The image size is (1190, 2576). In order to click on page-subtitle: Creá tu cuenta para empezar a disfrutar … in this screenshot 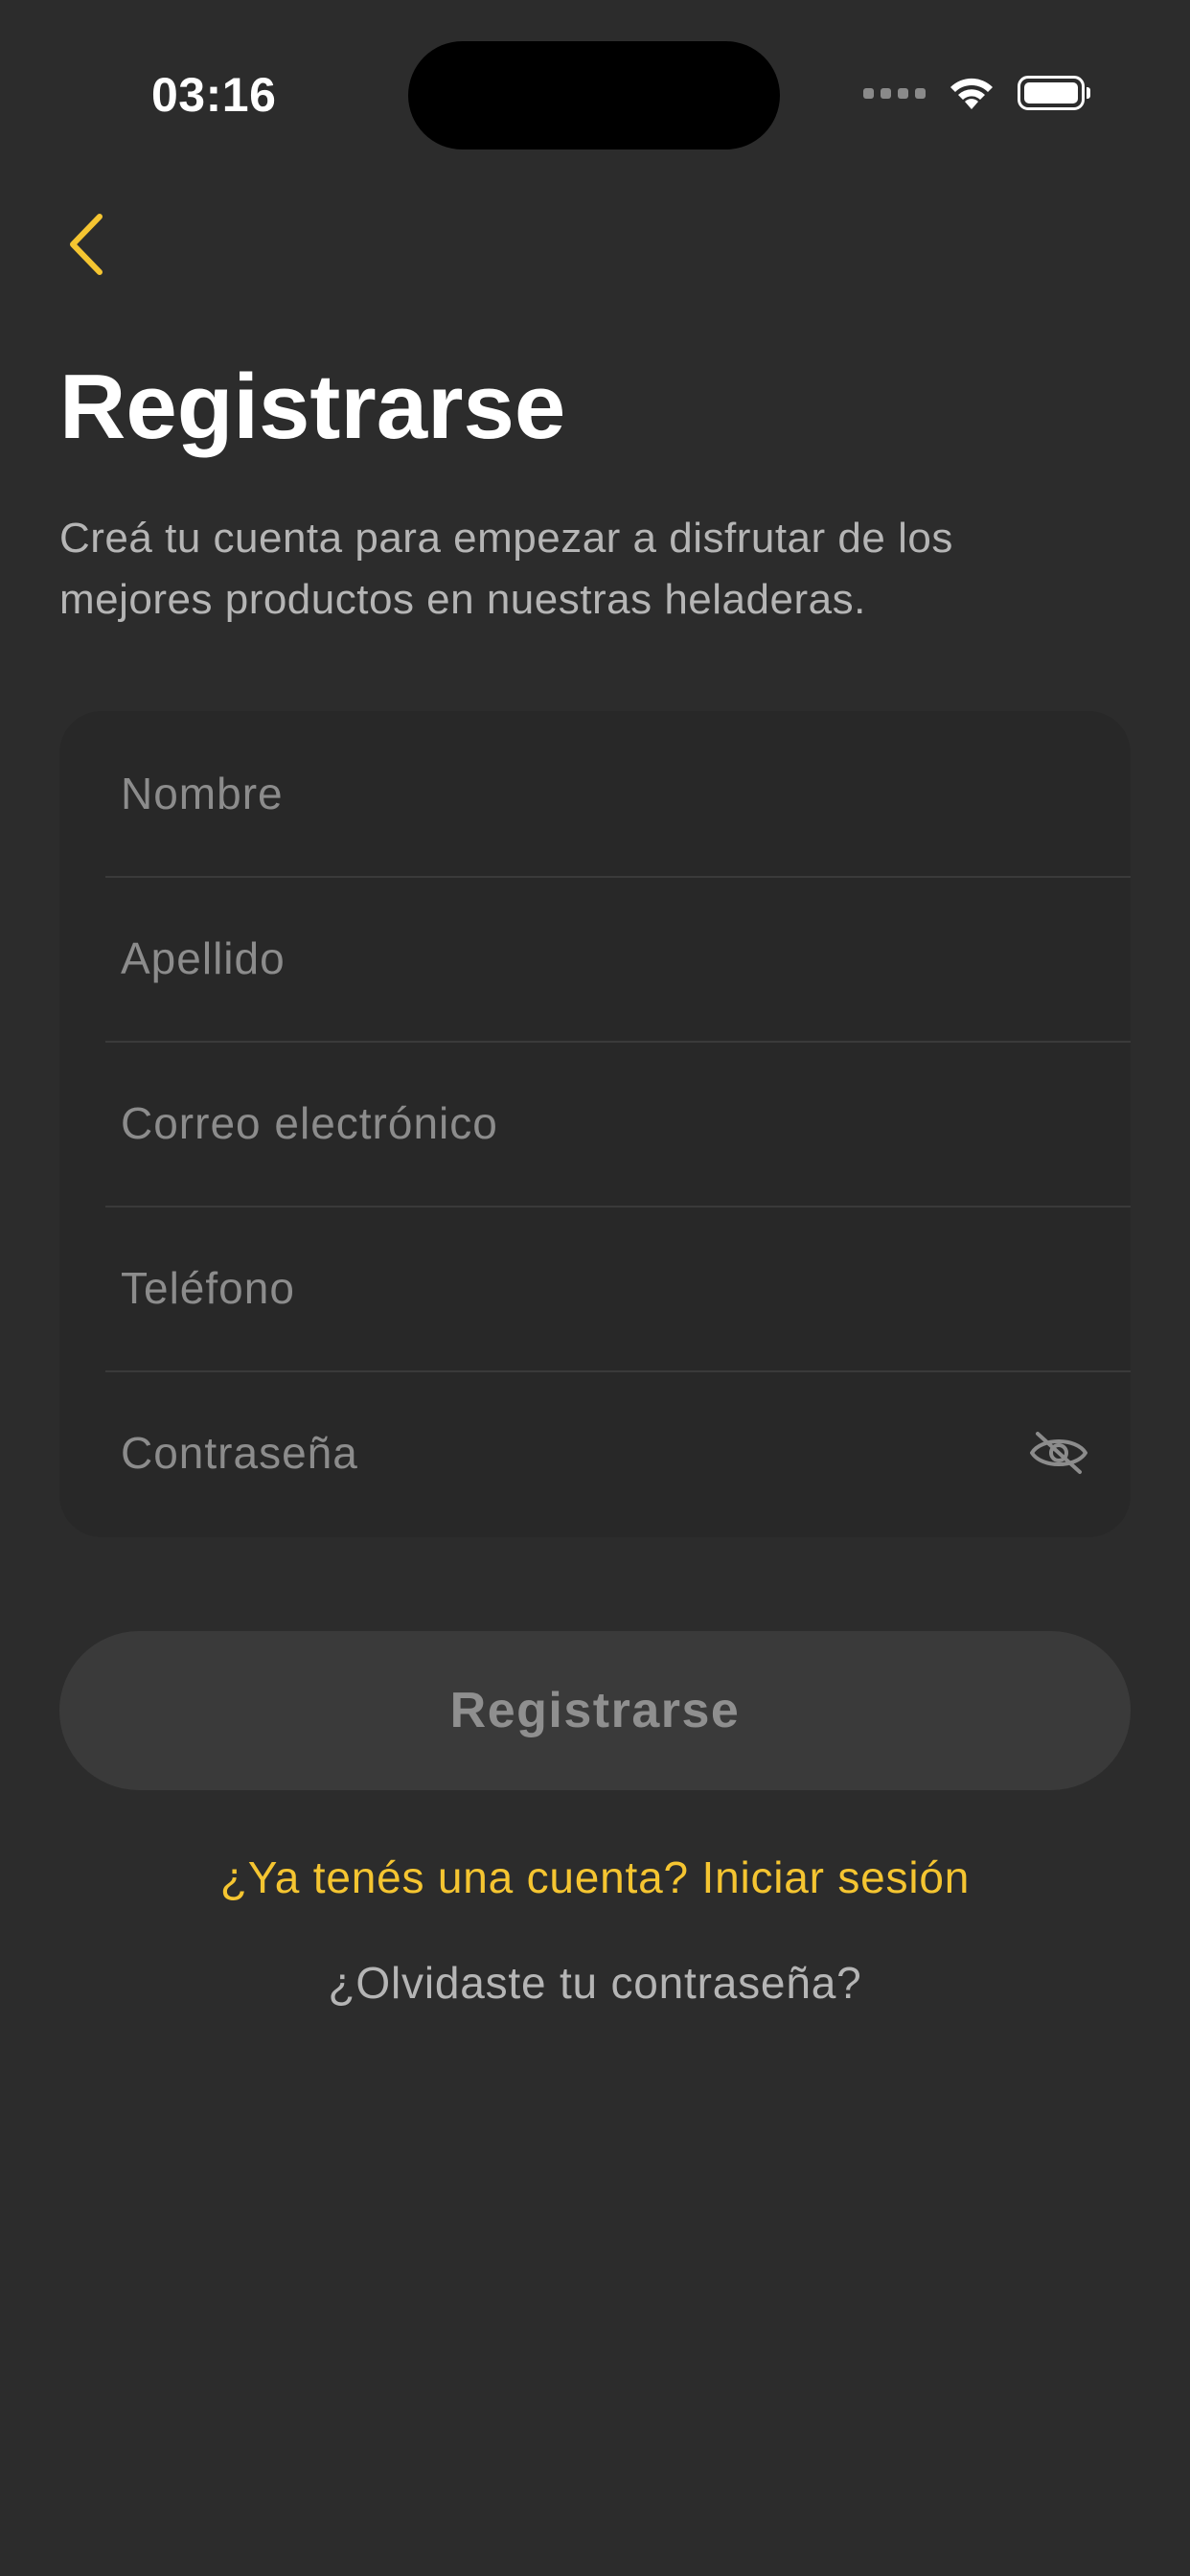, I will do `click(506, 569)`.